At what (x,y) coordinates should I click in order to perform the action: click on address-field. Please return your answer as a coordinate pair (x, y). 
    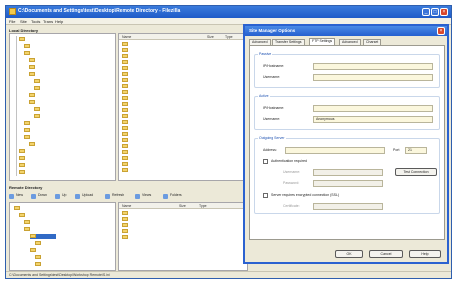
    Looking at the image, I should click on (335, 150).